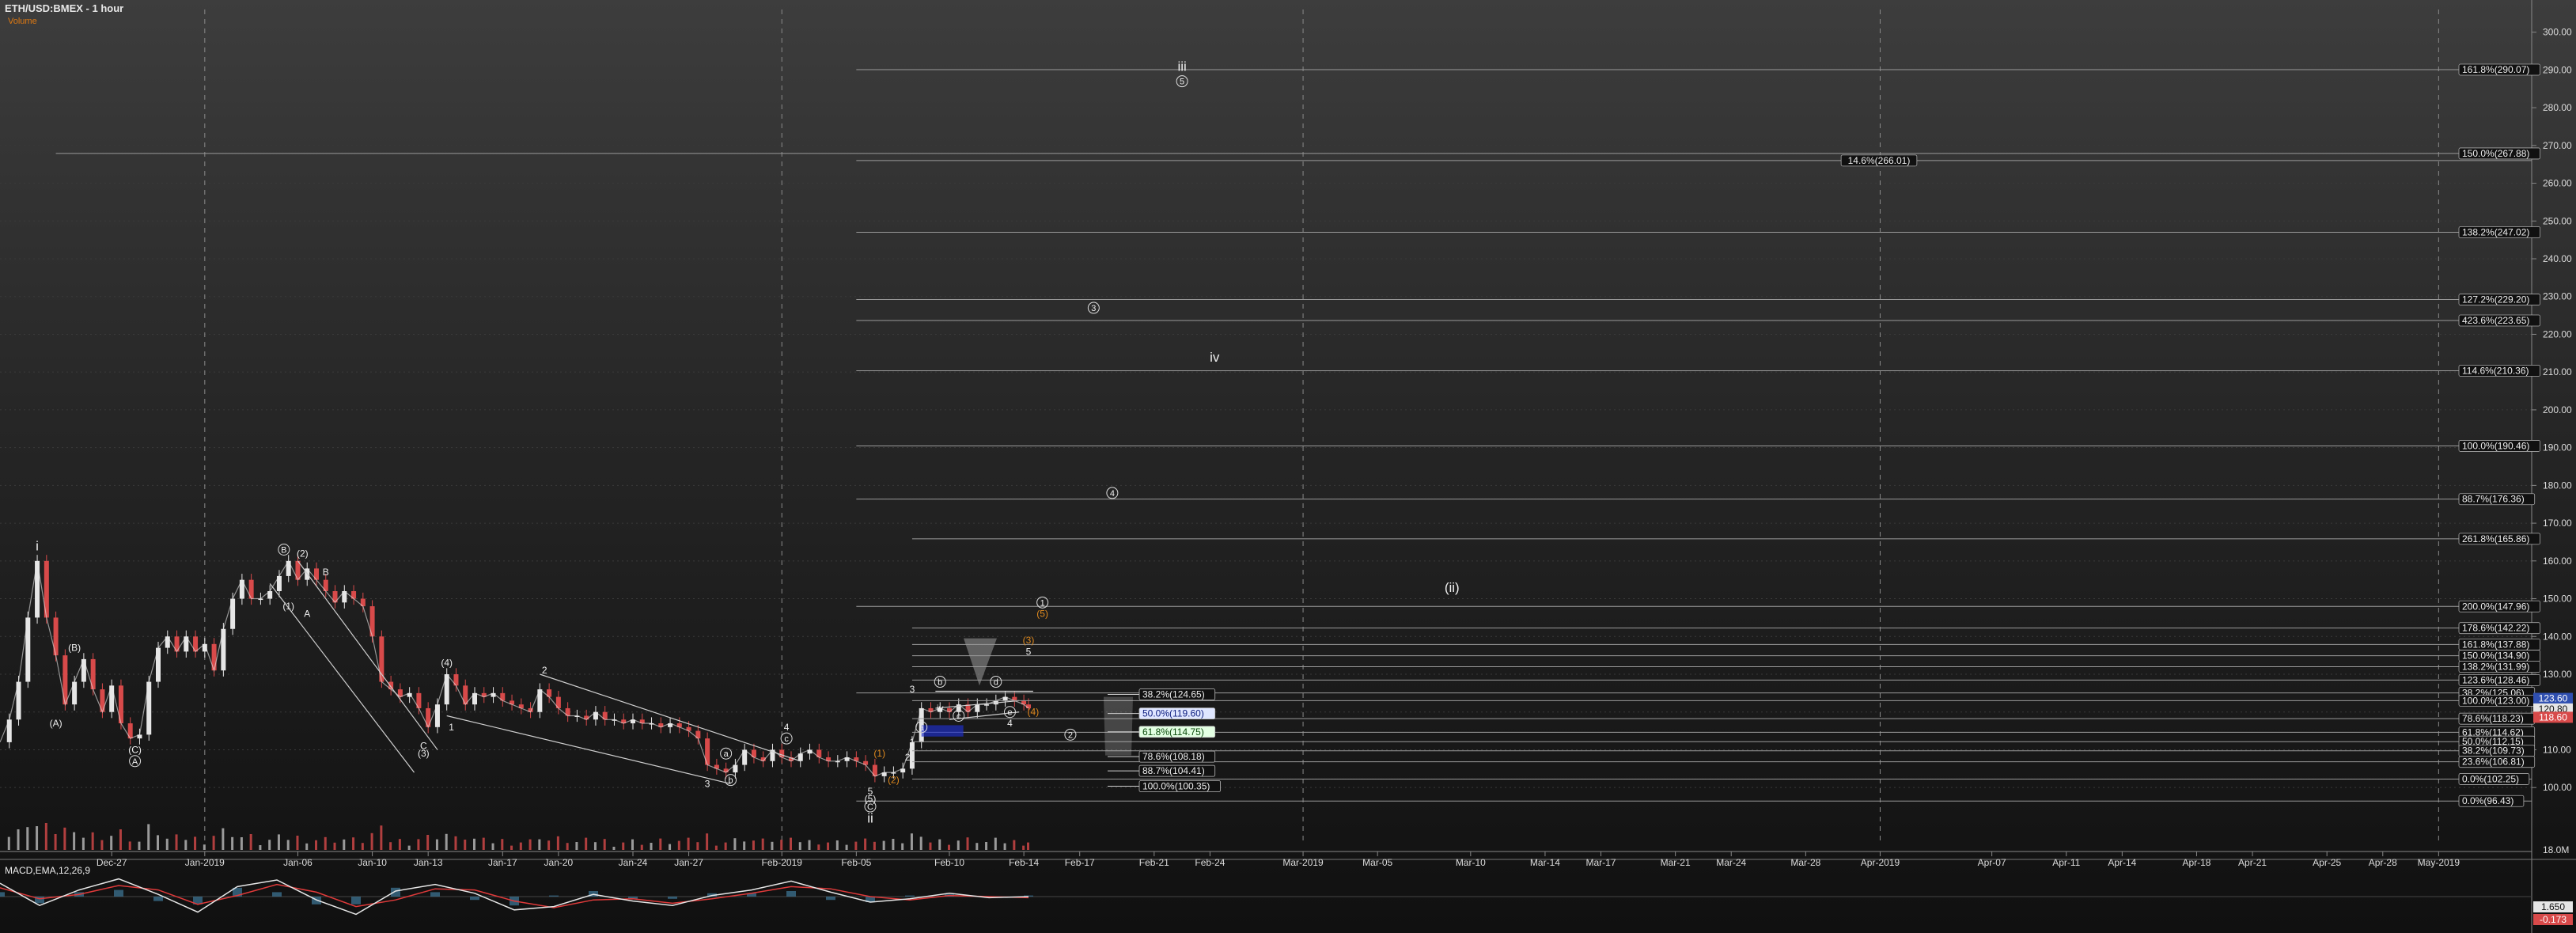 This screenshot has height=933, width=2576. I want to click on fib-level-label: 261.8%(165.86), so click(2495, 538).